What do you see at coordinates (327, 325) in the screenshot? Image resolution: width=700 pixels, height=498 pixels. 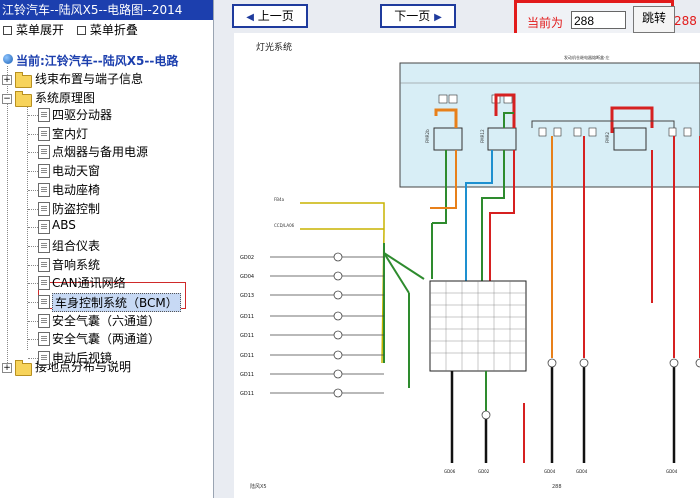 I see `lamp-rows` at bounding box center [327, 325].